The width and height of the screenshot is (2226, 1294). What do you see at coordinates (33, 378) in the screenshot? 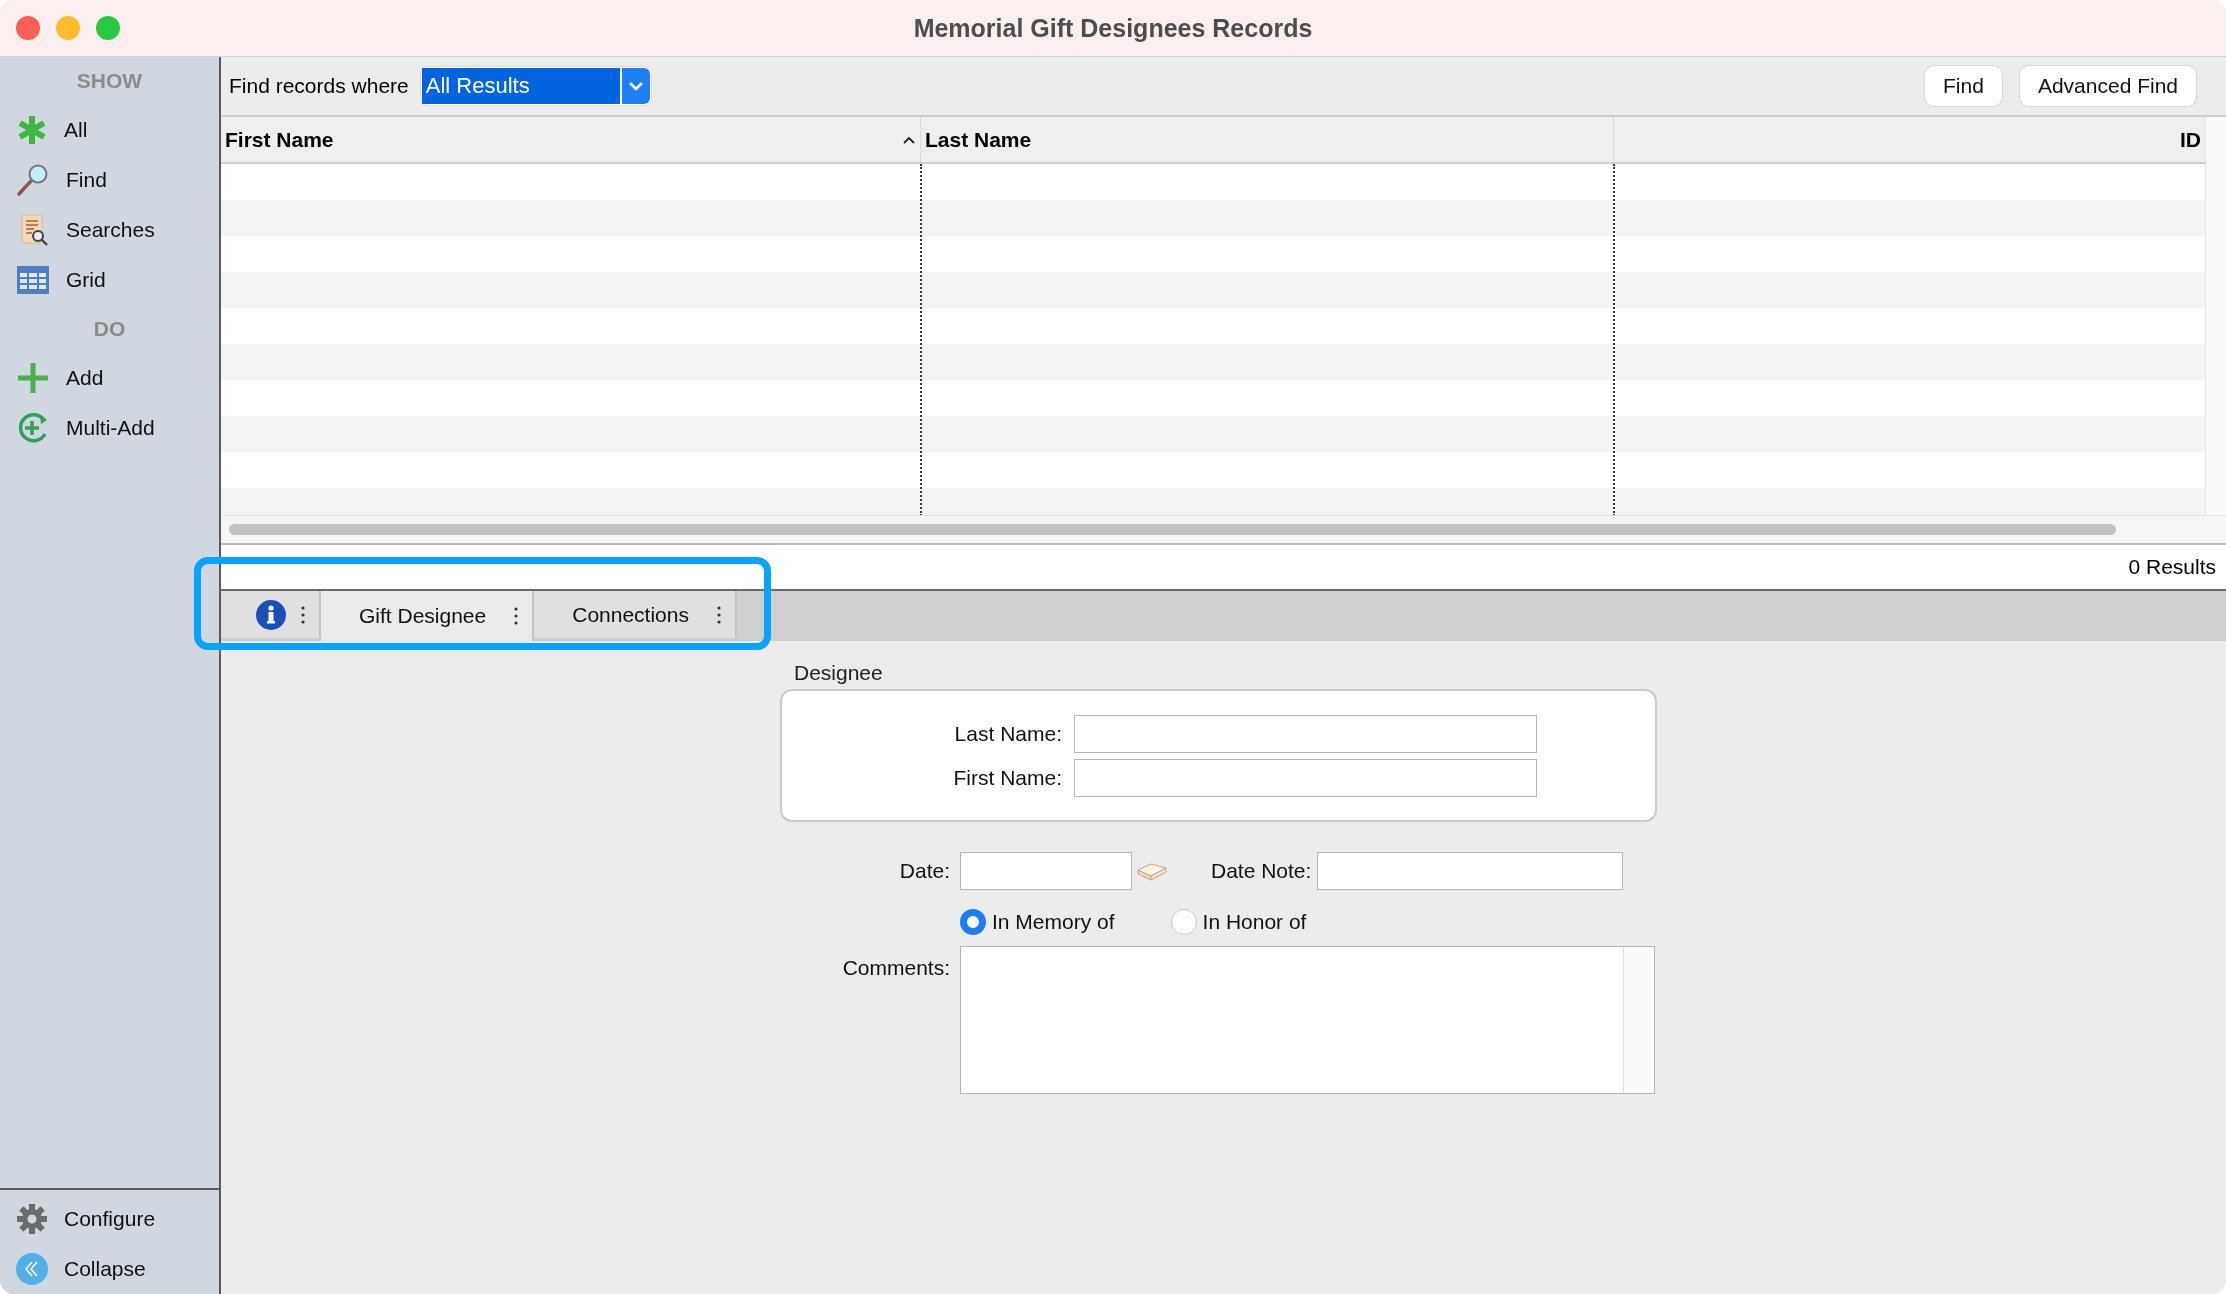
I see `plus-icon` at bounding box center [33, 378].